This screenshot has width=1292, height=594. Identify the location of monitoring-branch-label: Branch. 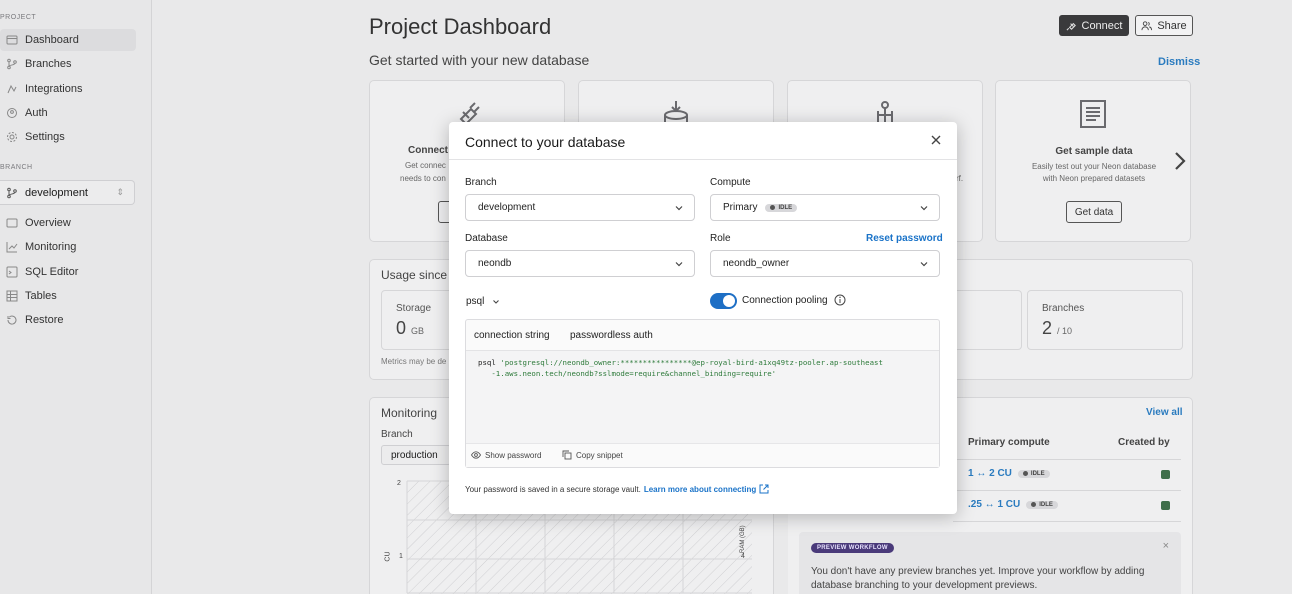
(397, 434).